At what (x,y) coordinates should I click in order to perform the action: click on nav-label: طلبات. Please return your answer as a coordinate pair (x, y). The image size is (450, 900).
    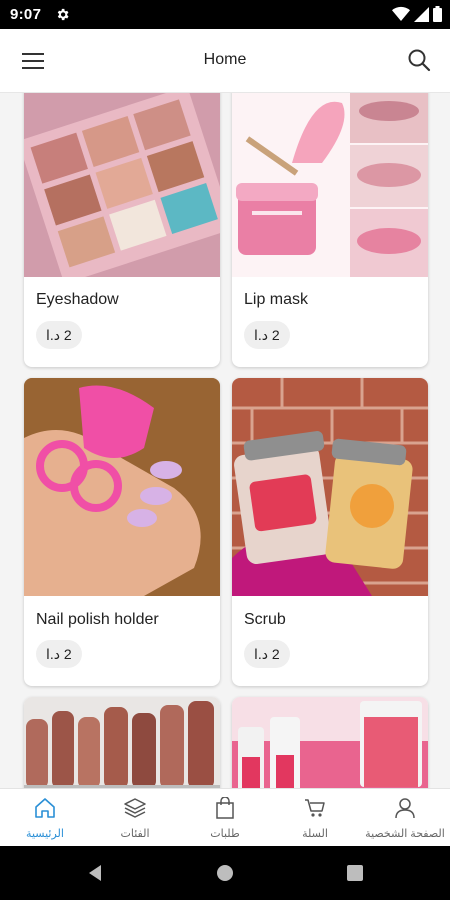
    Looking at the image, I should click on (225, 834).